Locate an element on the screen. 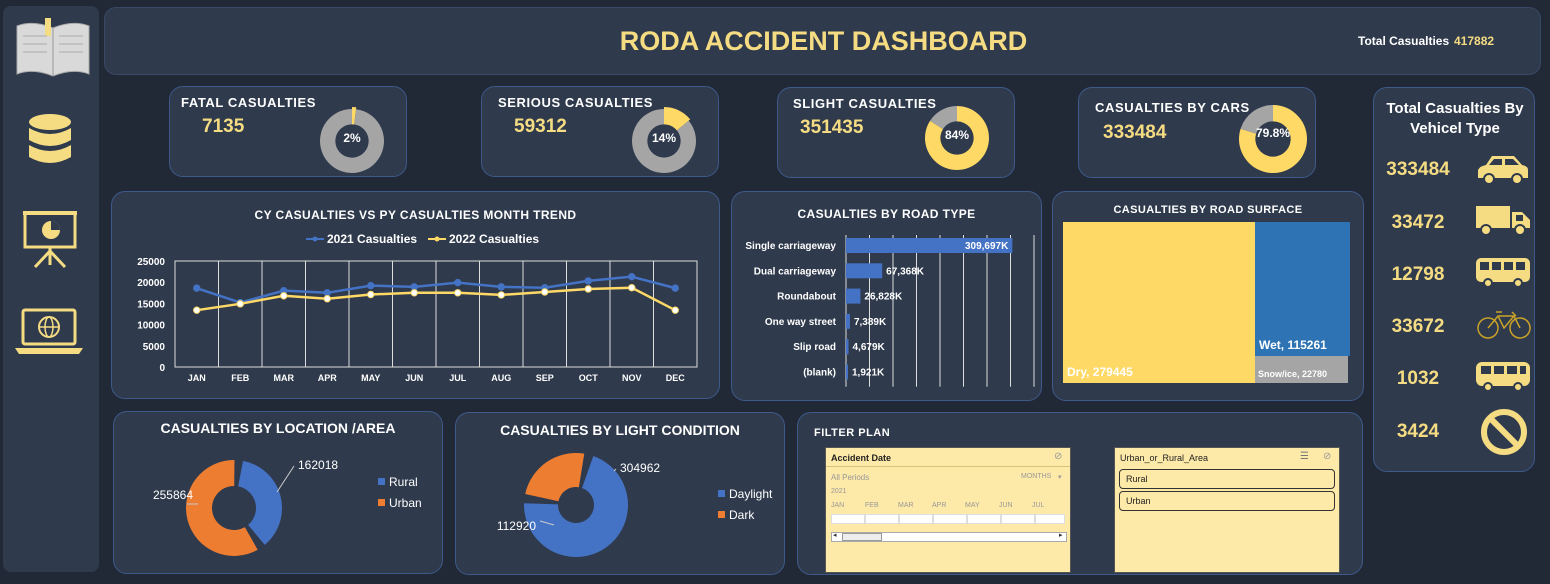 This screenshot has height=584, width=1550. van-icon is located at coordinates (1503, 377).